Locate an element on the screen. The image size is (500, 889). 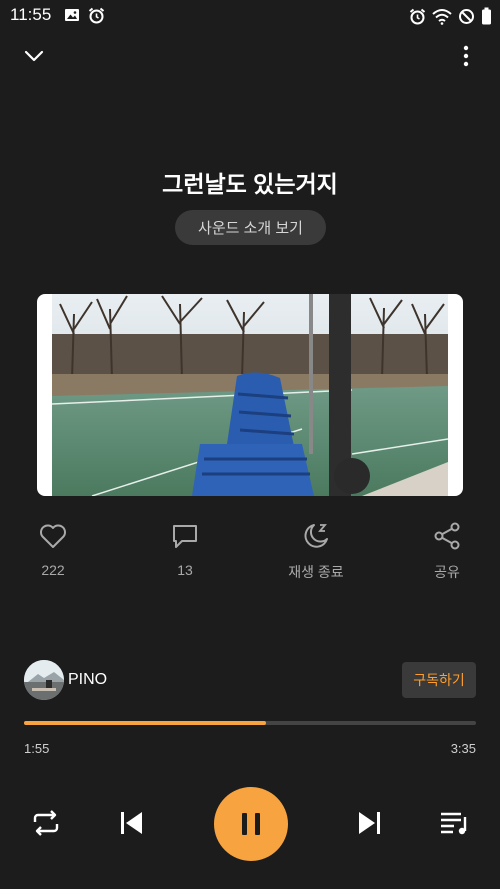
chevron-down-icon is located at coordinates (34, 56).